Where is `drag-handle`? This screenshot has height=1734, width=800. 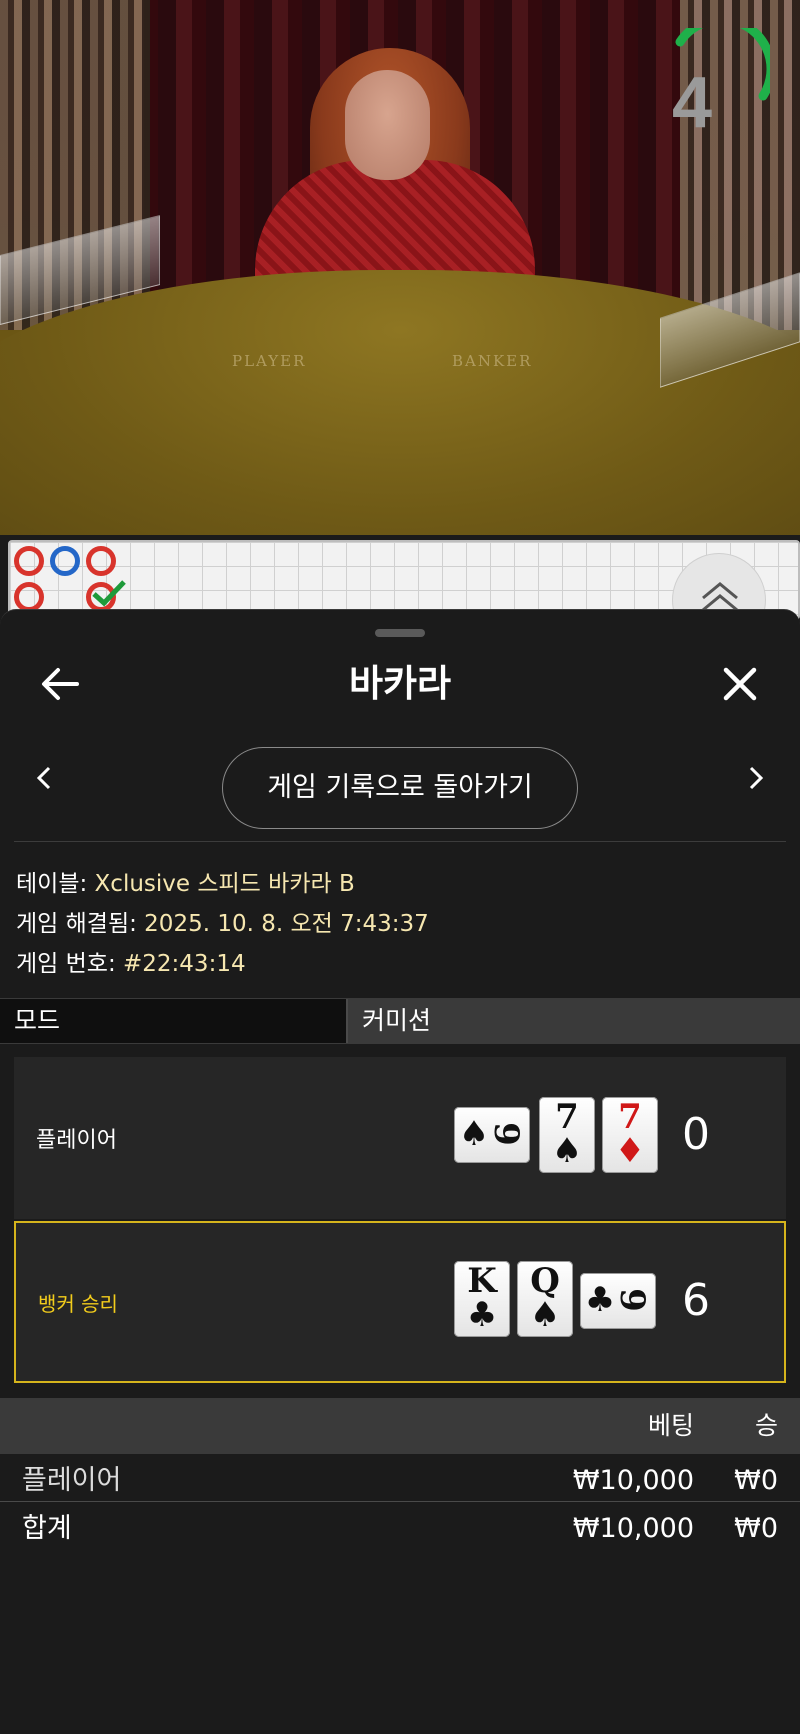 drag-handle is located at coordinates (400, 633).